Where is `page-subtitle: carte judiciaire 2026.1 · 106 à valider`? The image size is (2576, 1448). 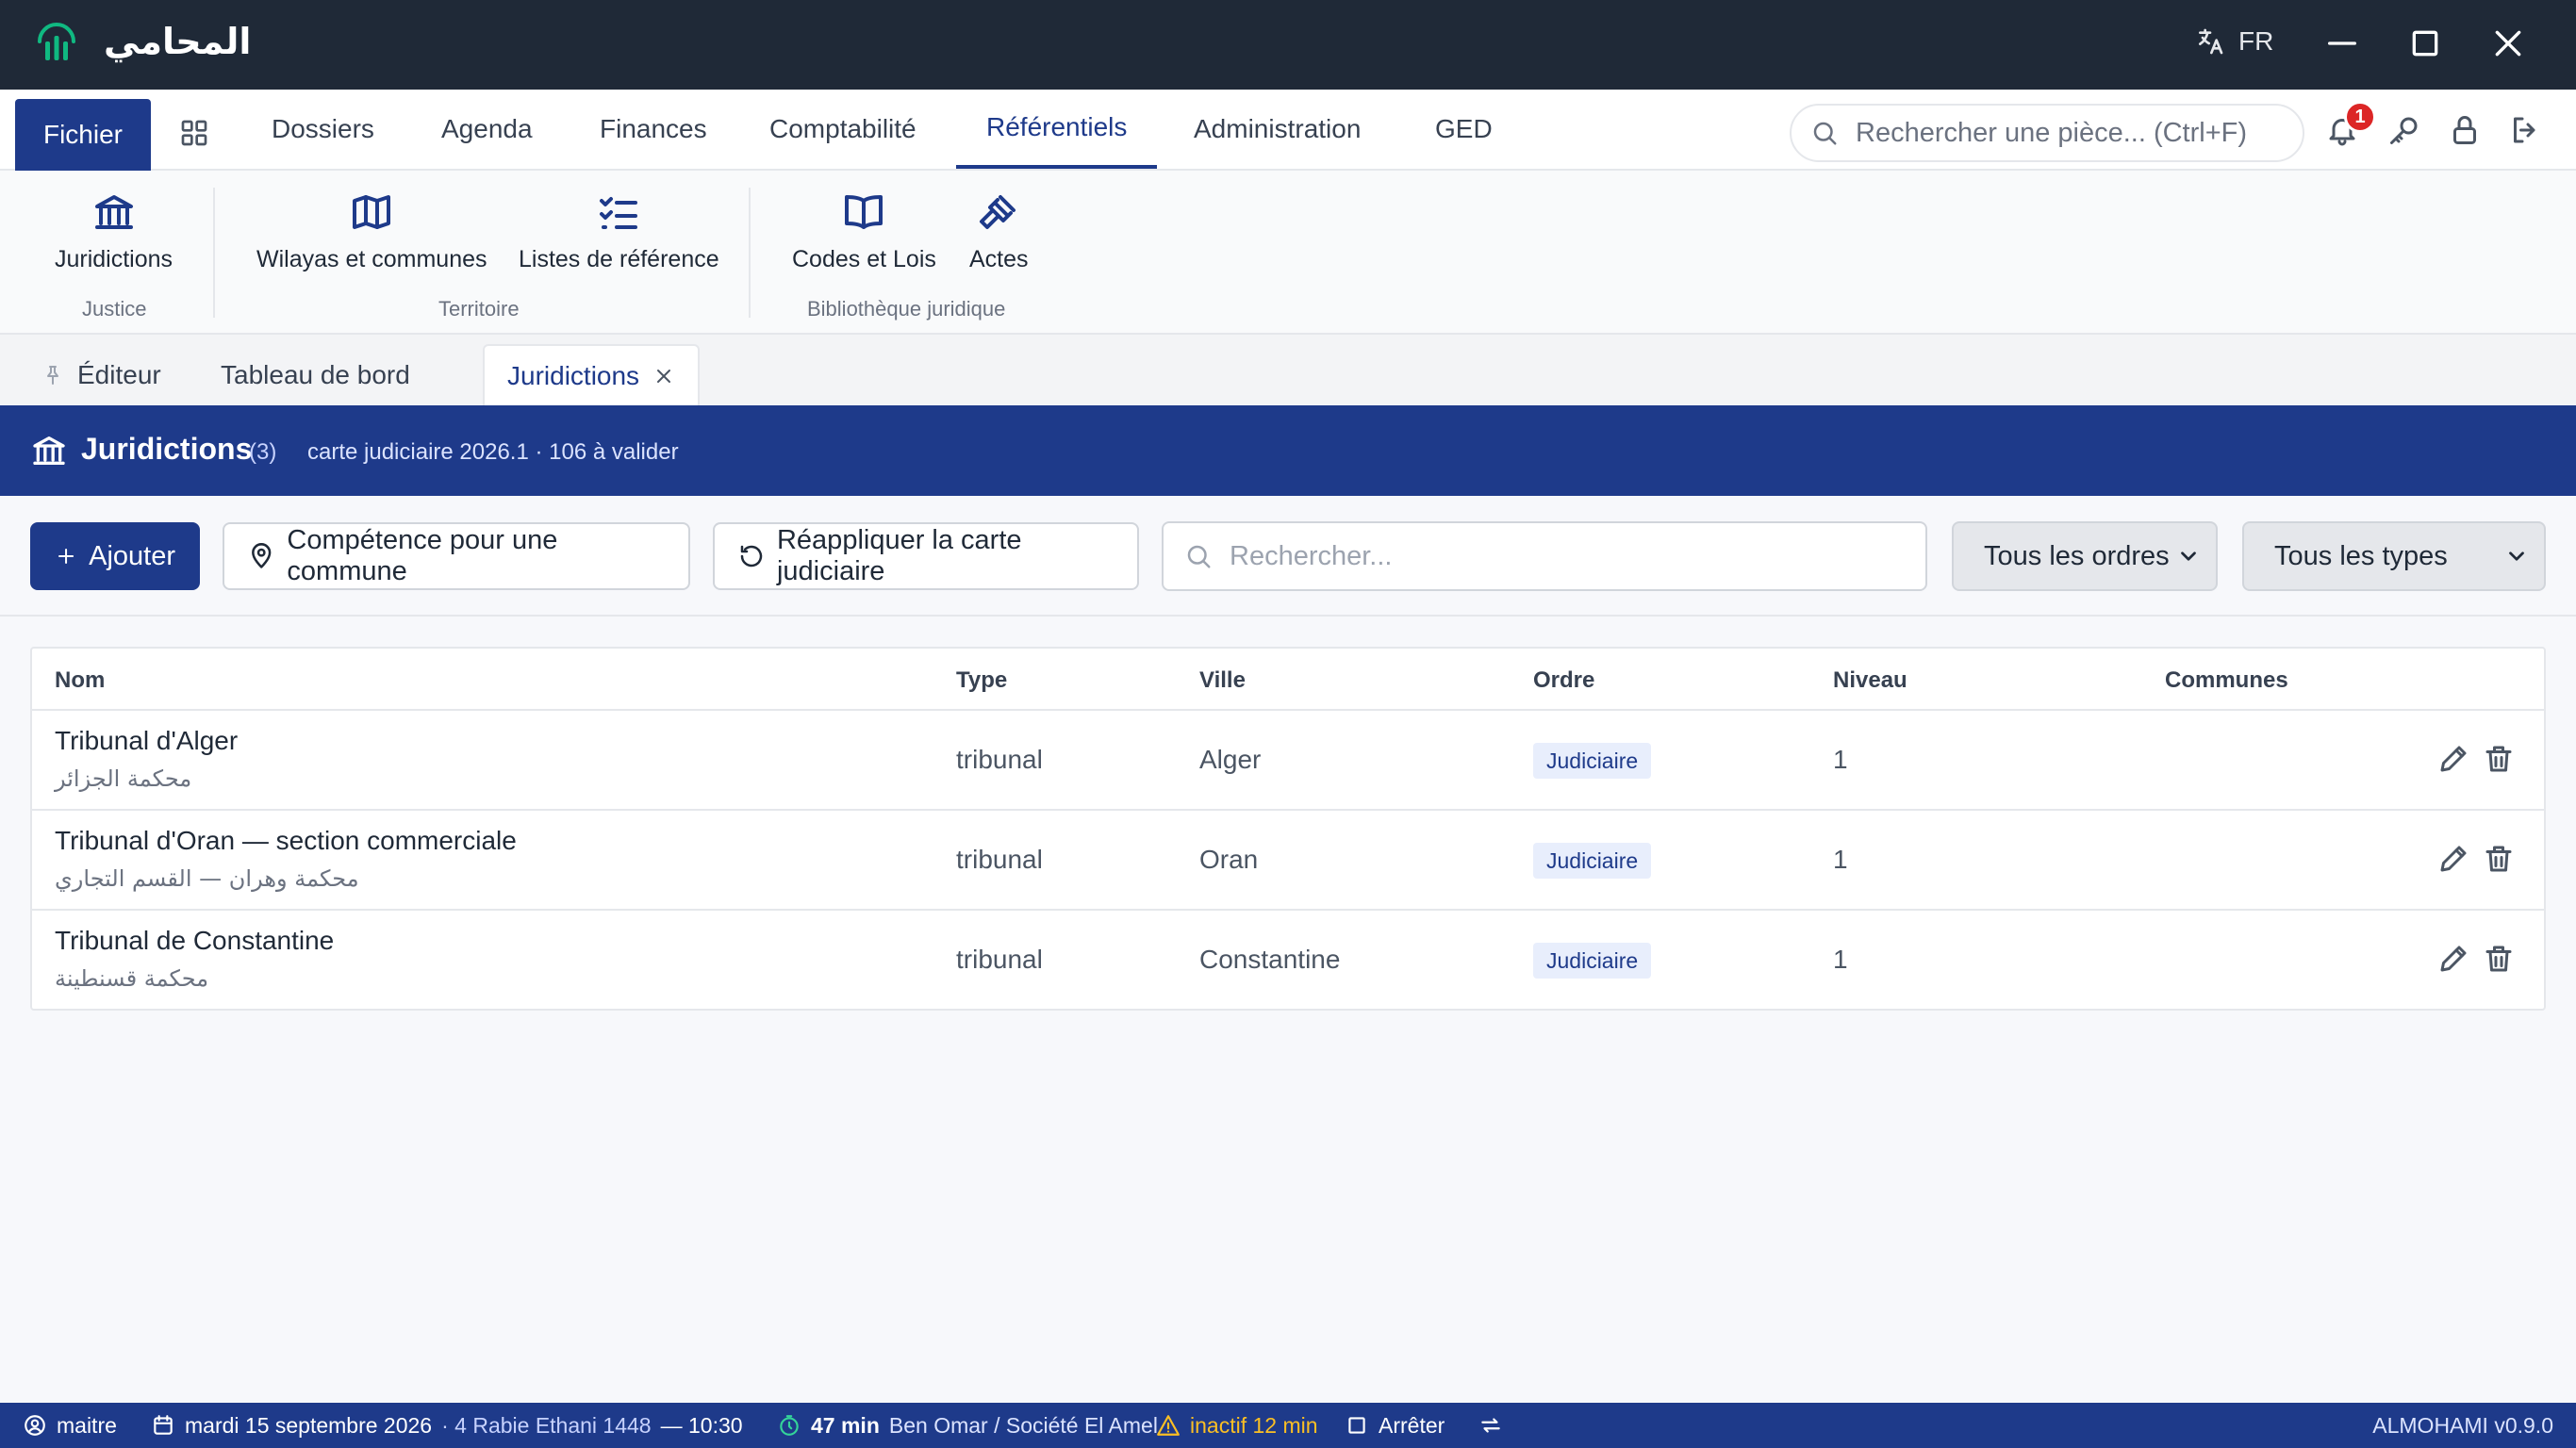 page-subtitle: carte judiciaire 2026.1 · 106 à valider is located at coordinates (493, 452).